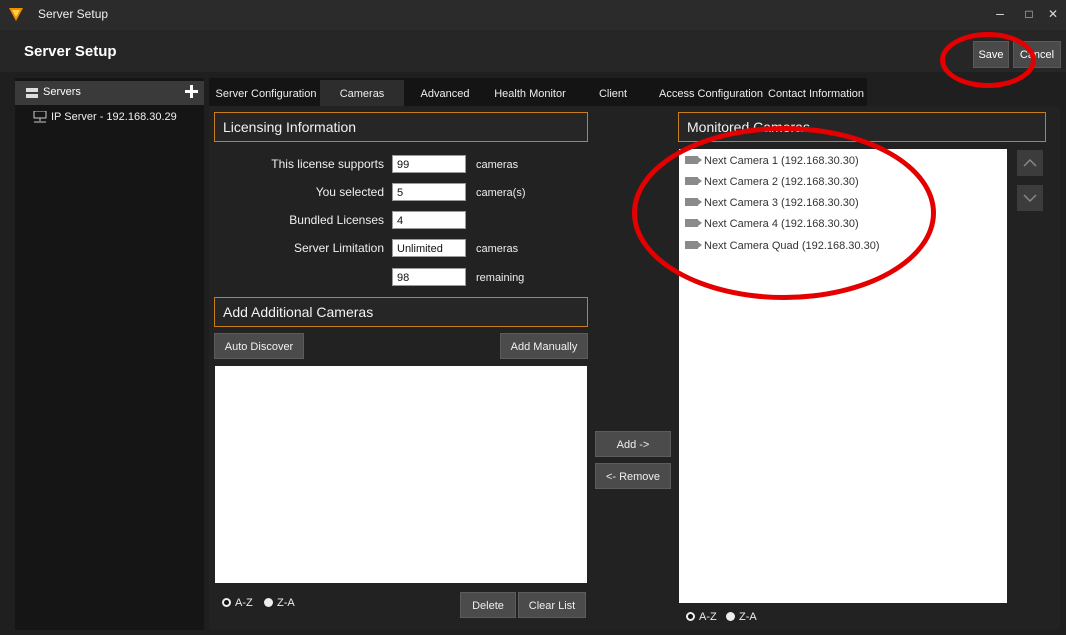 The image size is (1066, 635). Describe the element at coordinates (501, 193) in the screenshot. I see `selected-unit: camera(s)` at that location.